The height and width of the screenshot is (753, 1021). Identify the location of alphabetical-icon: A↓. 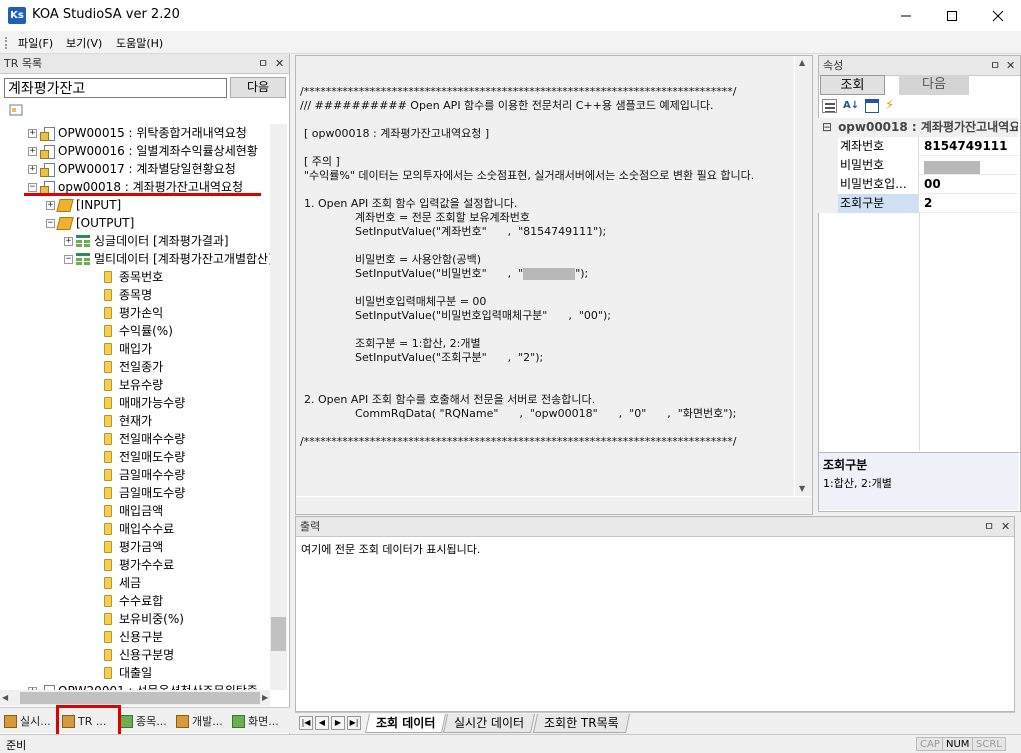
(851, 107).